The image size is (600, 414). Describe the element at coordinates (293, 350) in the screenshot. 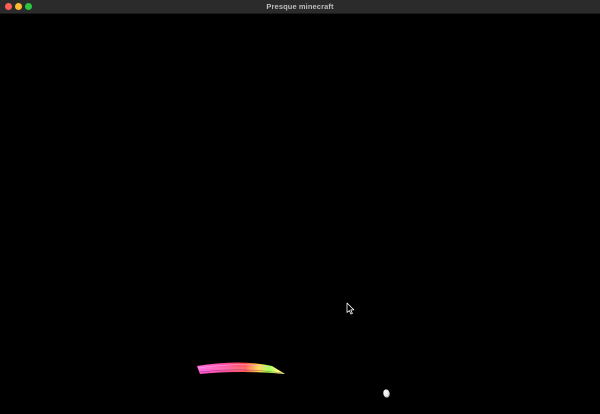

I see `render-scene` at that location.